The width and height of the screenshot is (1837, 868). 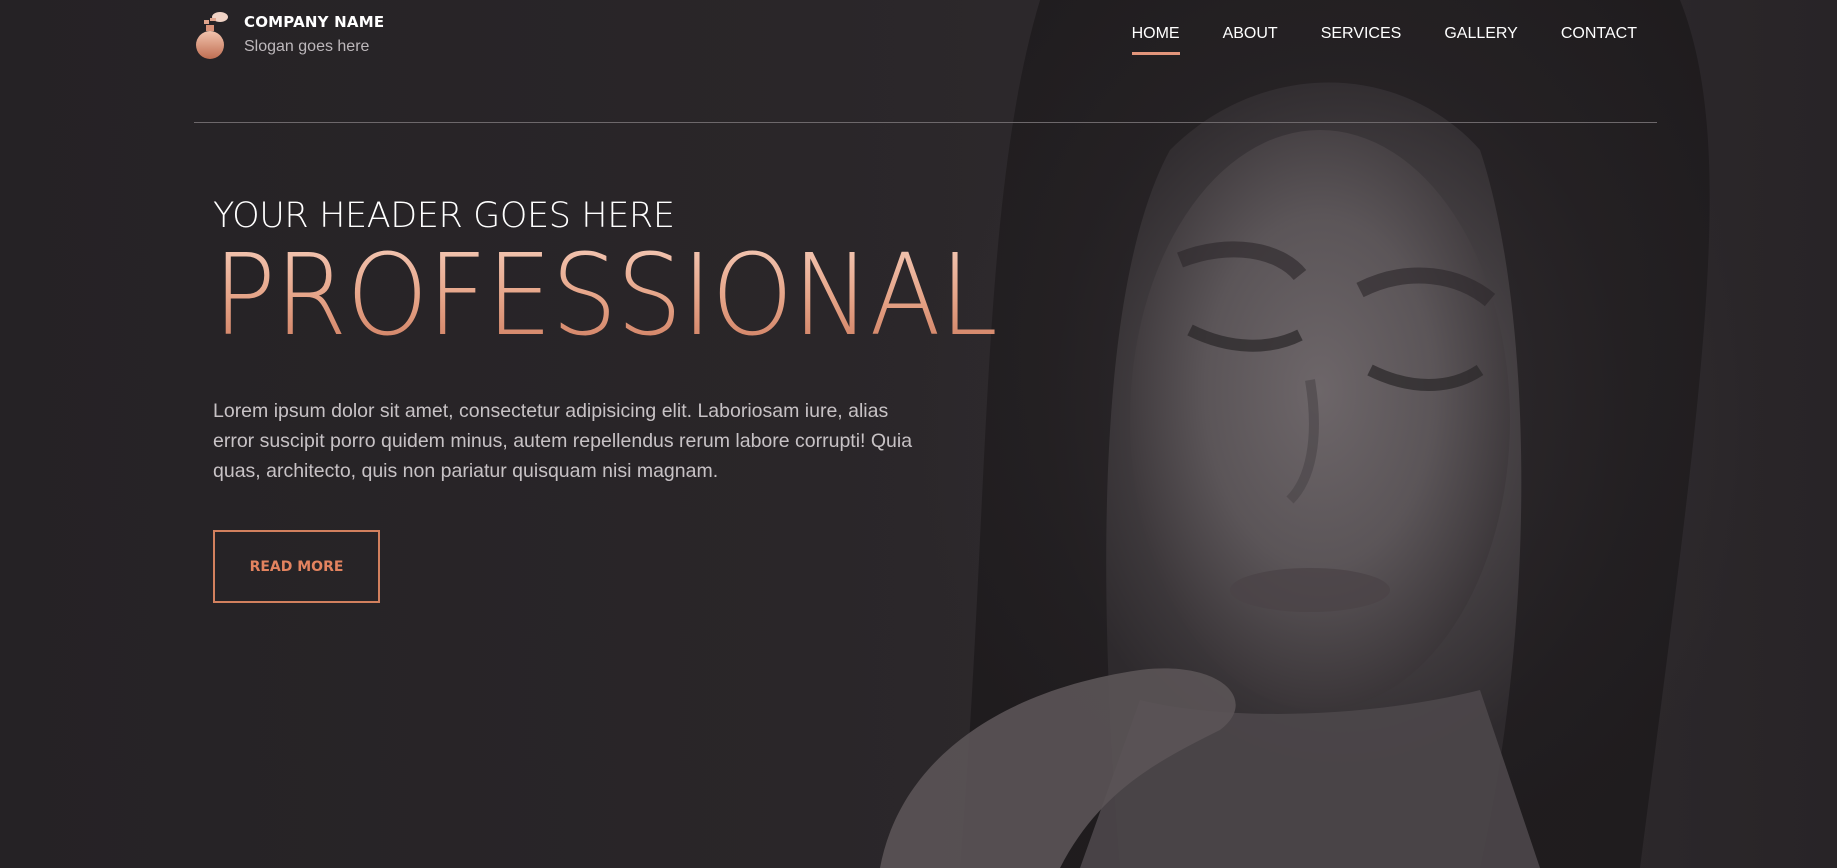 I want to click on company-name: COMPANY NAME, so click(x=314, y=22).